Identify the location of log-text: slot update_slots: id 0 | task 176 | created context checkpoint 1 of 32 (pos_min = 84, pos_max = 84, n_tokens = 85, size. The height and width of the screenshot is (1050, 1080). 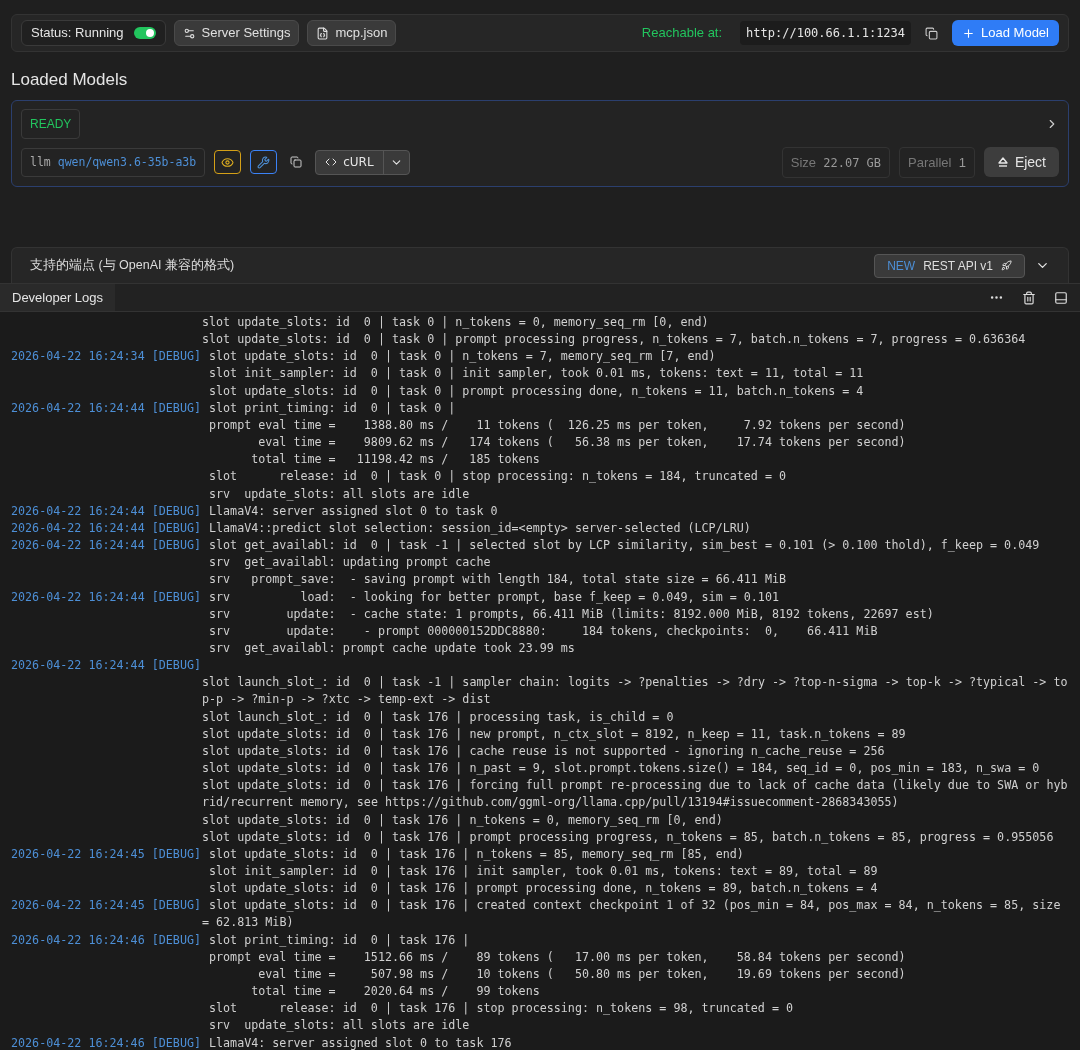
(635, 906).